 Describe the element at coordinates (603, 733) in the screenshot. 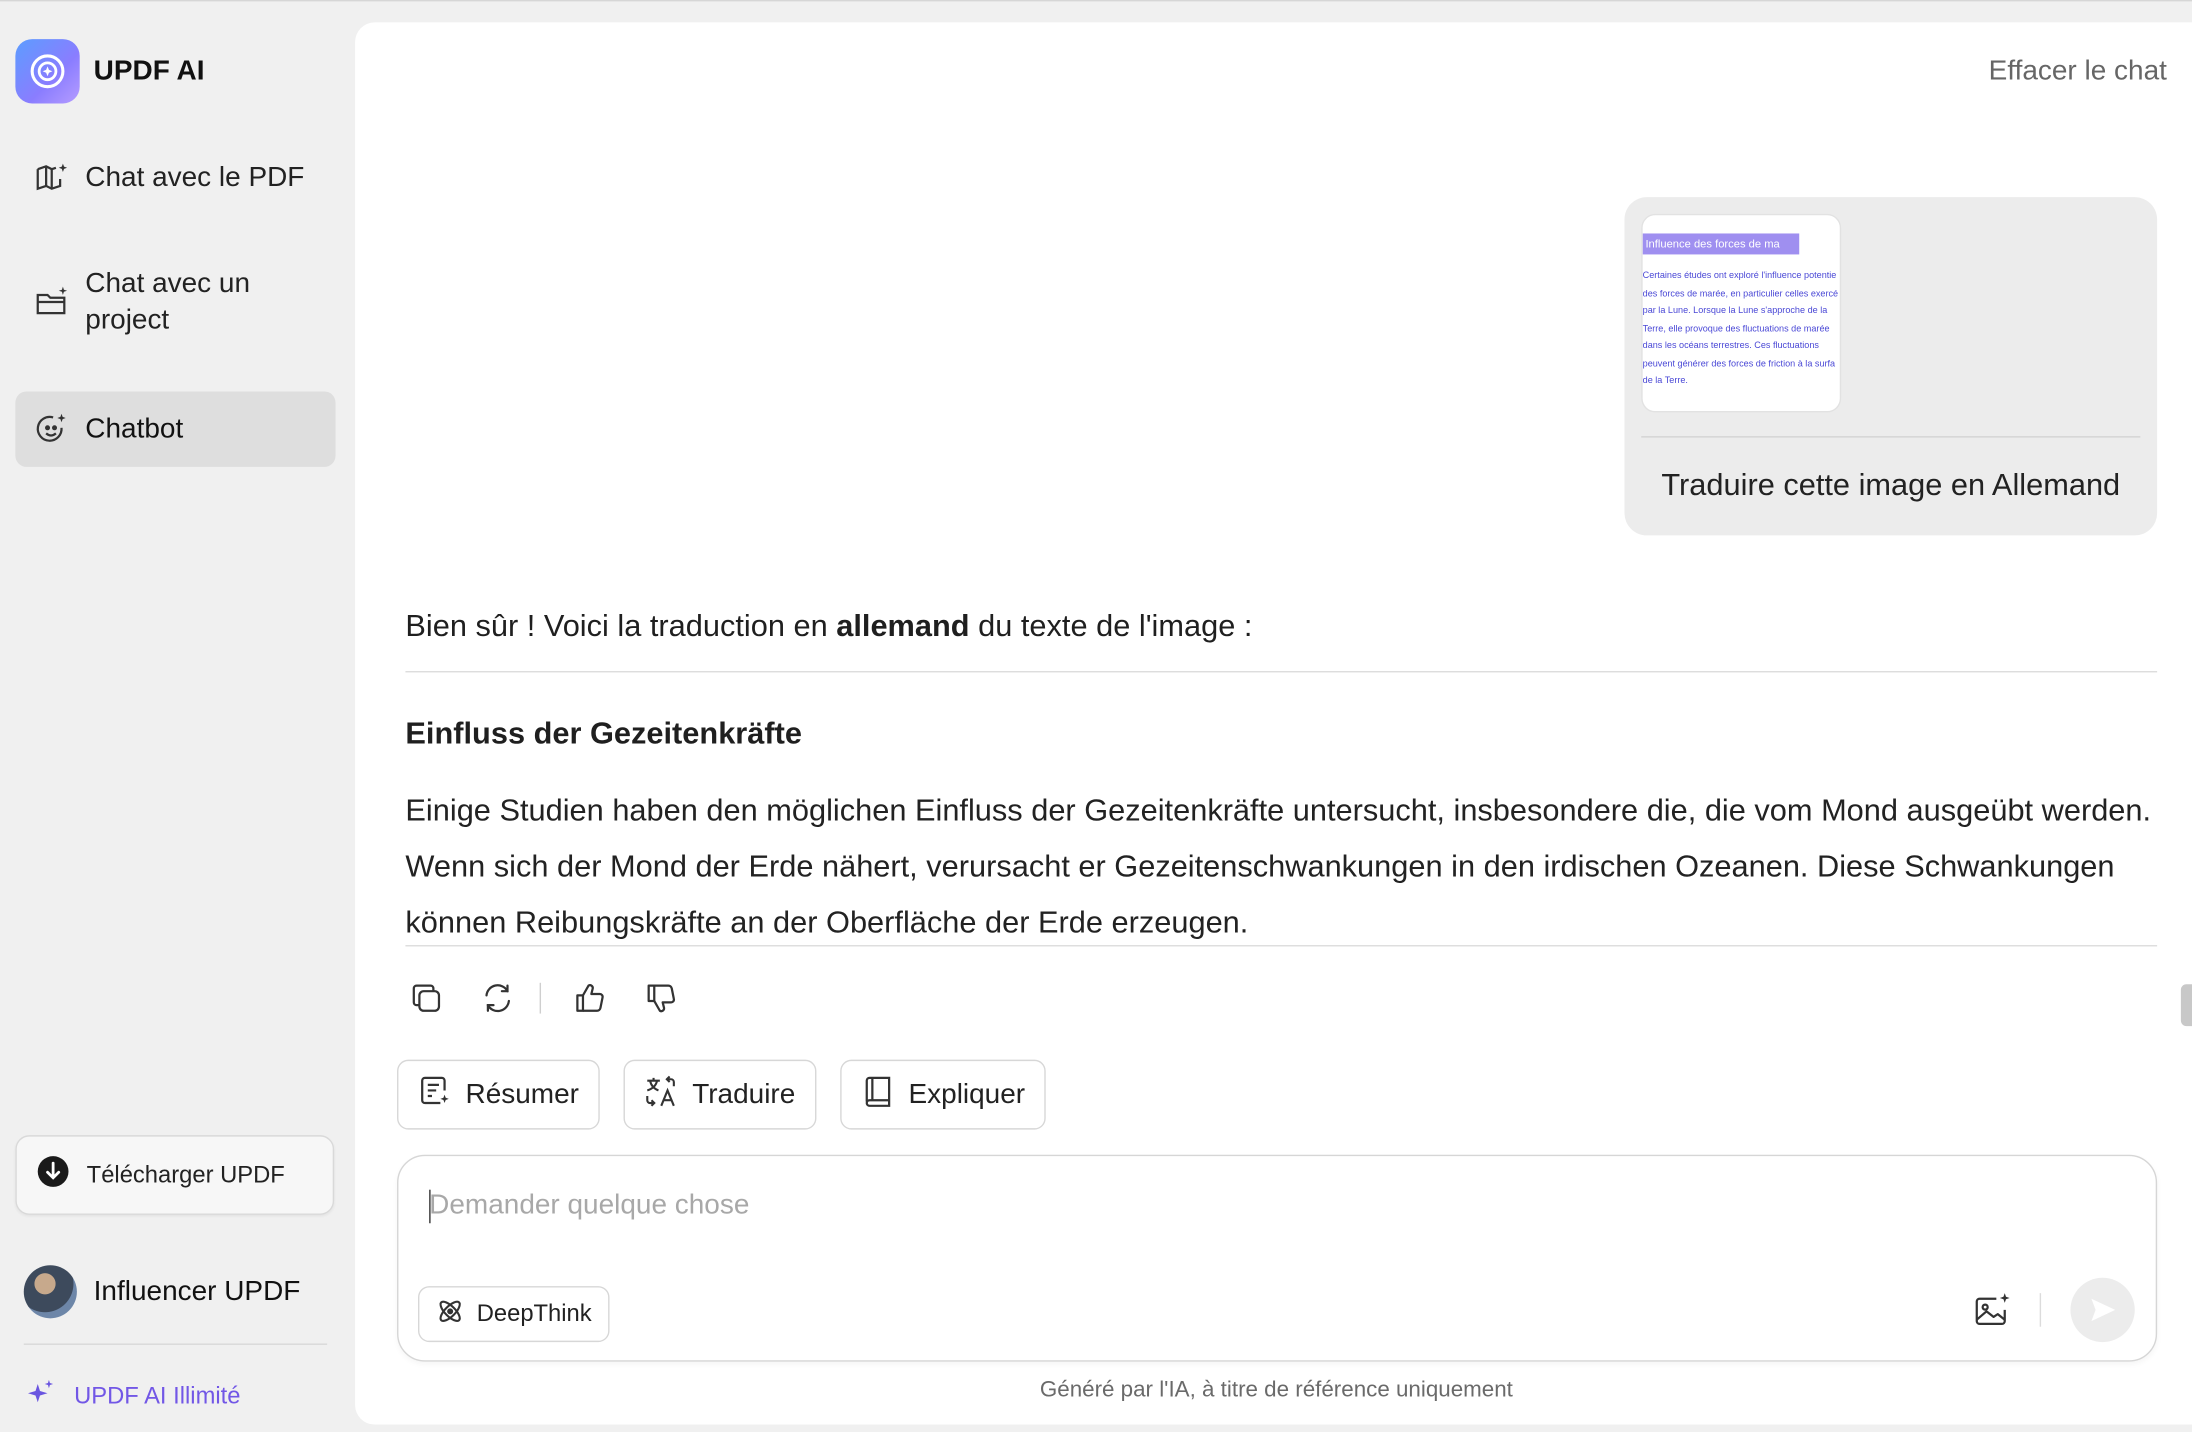

I see `answer-heading: Einfluss der Gezeitenkräfte` at that location.